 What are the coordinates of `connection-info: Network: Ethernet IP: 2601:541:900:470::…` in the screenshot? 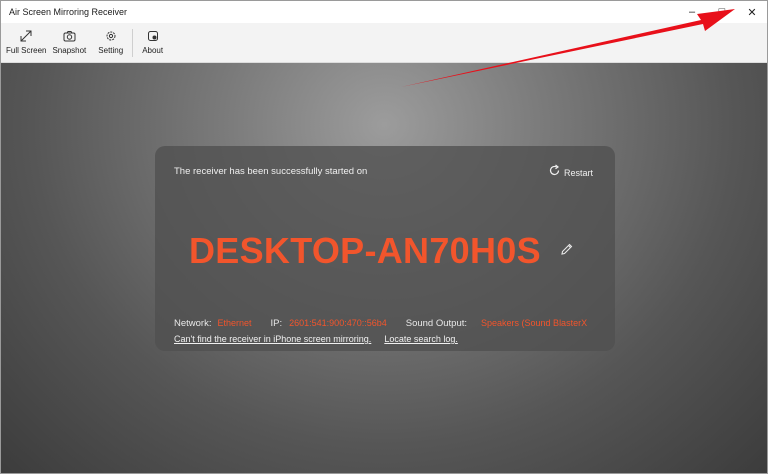 It's located at (380, 323).